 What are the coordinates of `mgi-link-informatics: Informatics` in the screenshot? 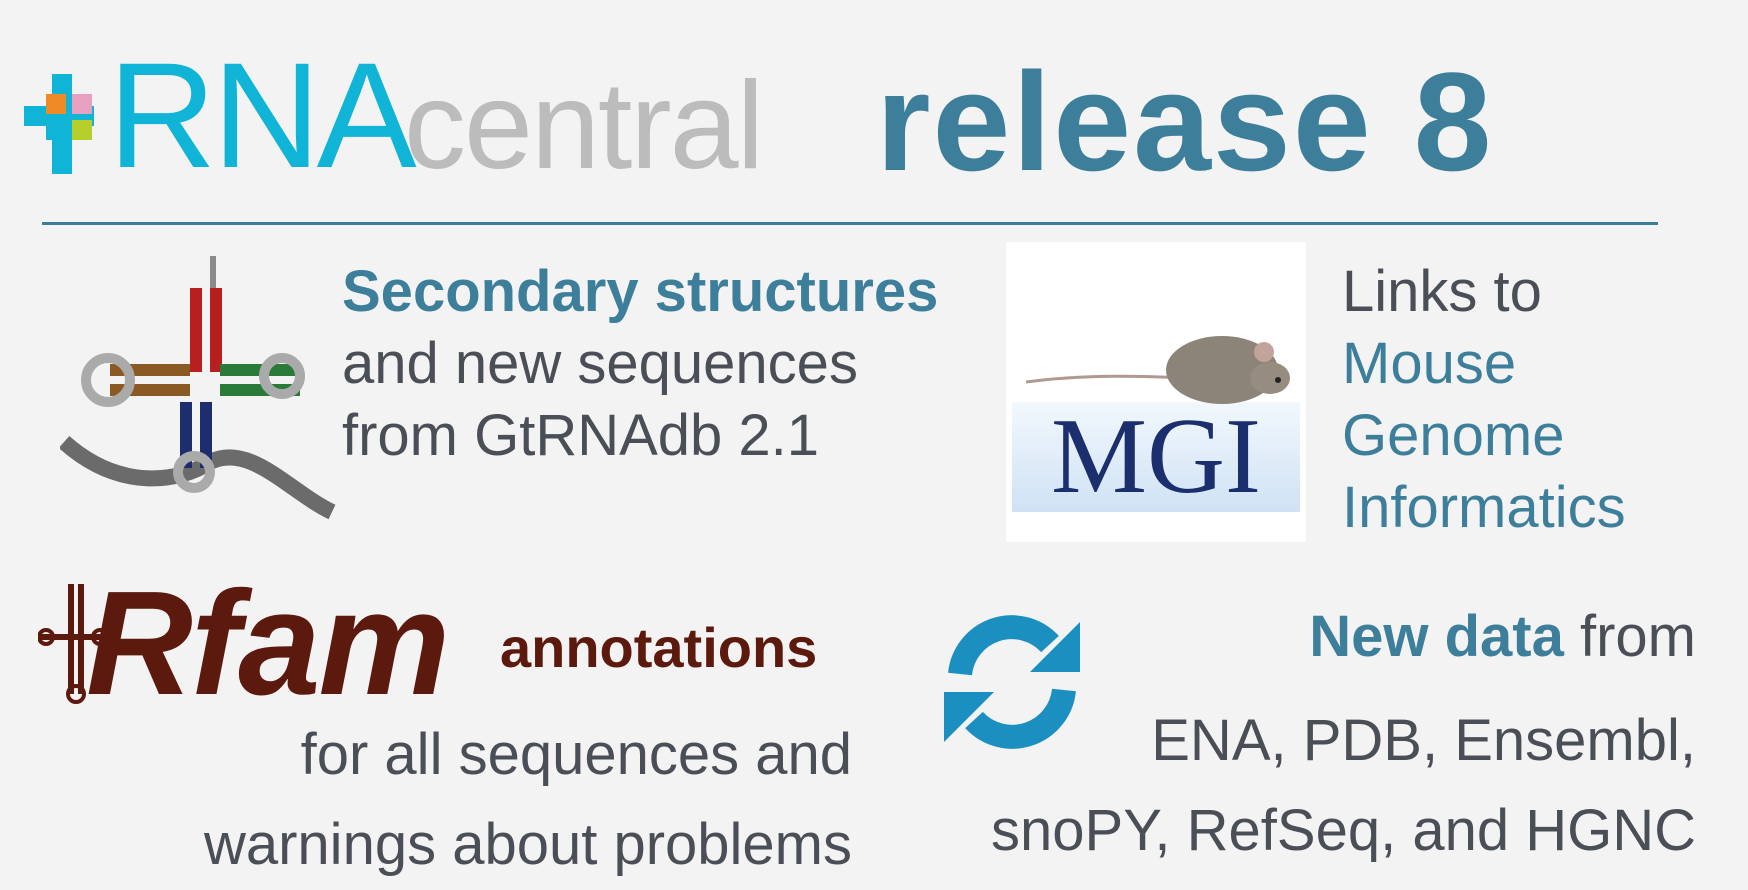 It's located at (1484, 508).